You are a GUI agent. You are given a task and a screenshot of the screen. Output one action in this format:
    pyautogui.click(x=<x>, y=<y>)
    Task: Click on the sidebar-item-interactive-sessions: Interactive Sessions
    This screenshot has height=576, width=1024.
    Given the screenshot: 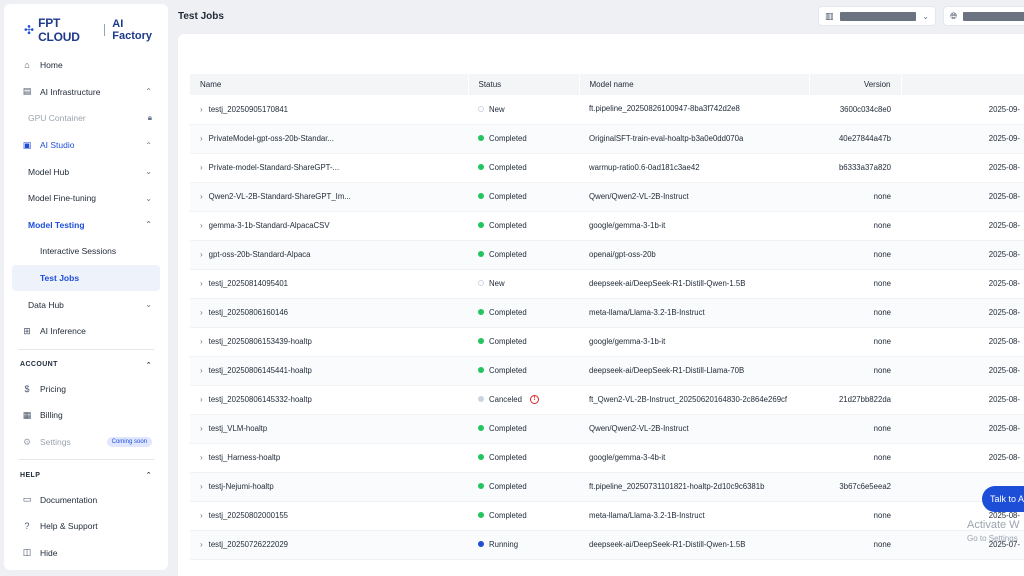 What is the action you would take?
    pyautogui.click(x=86, y=251)
    